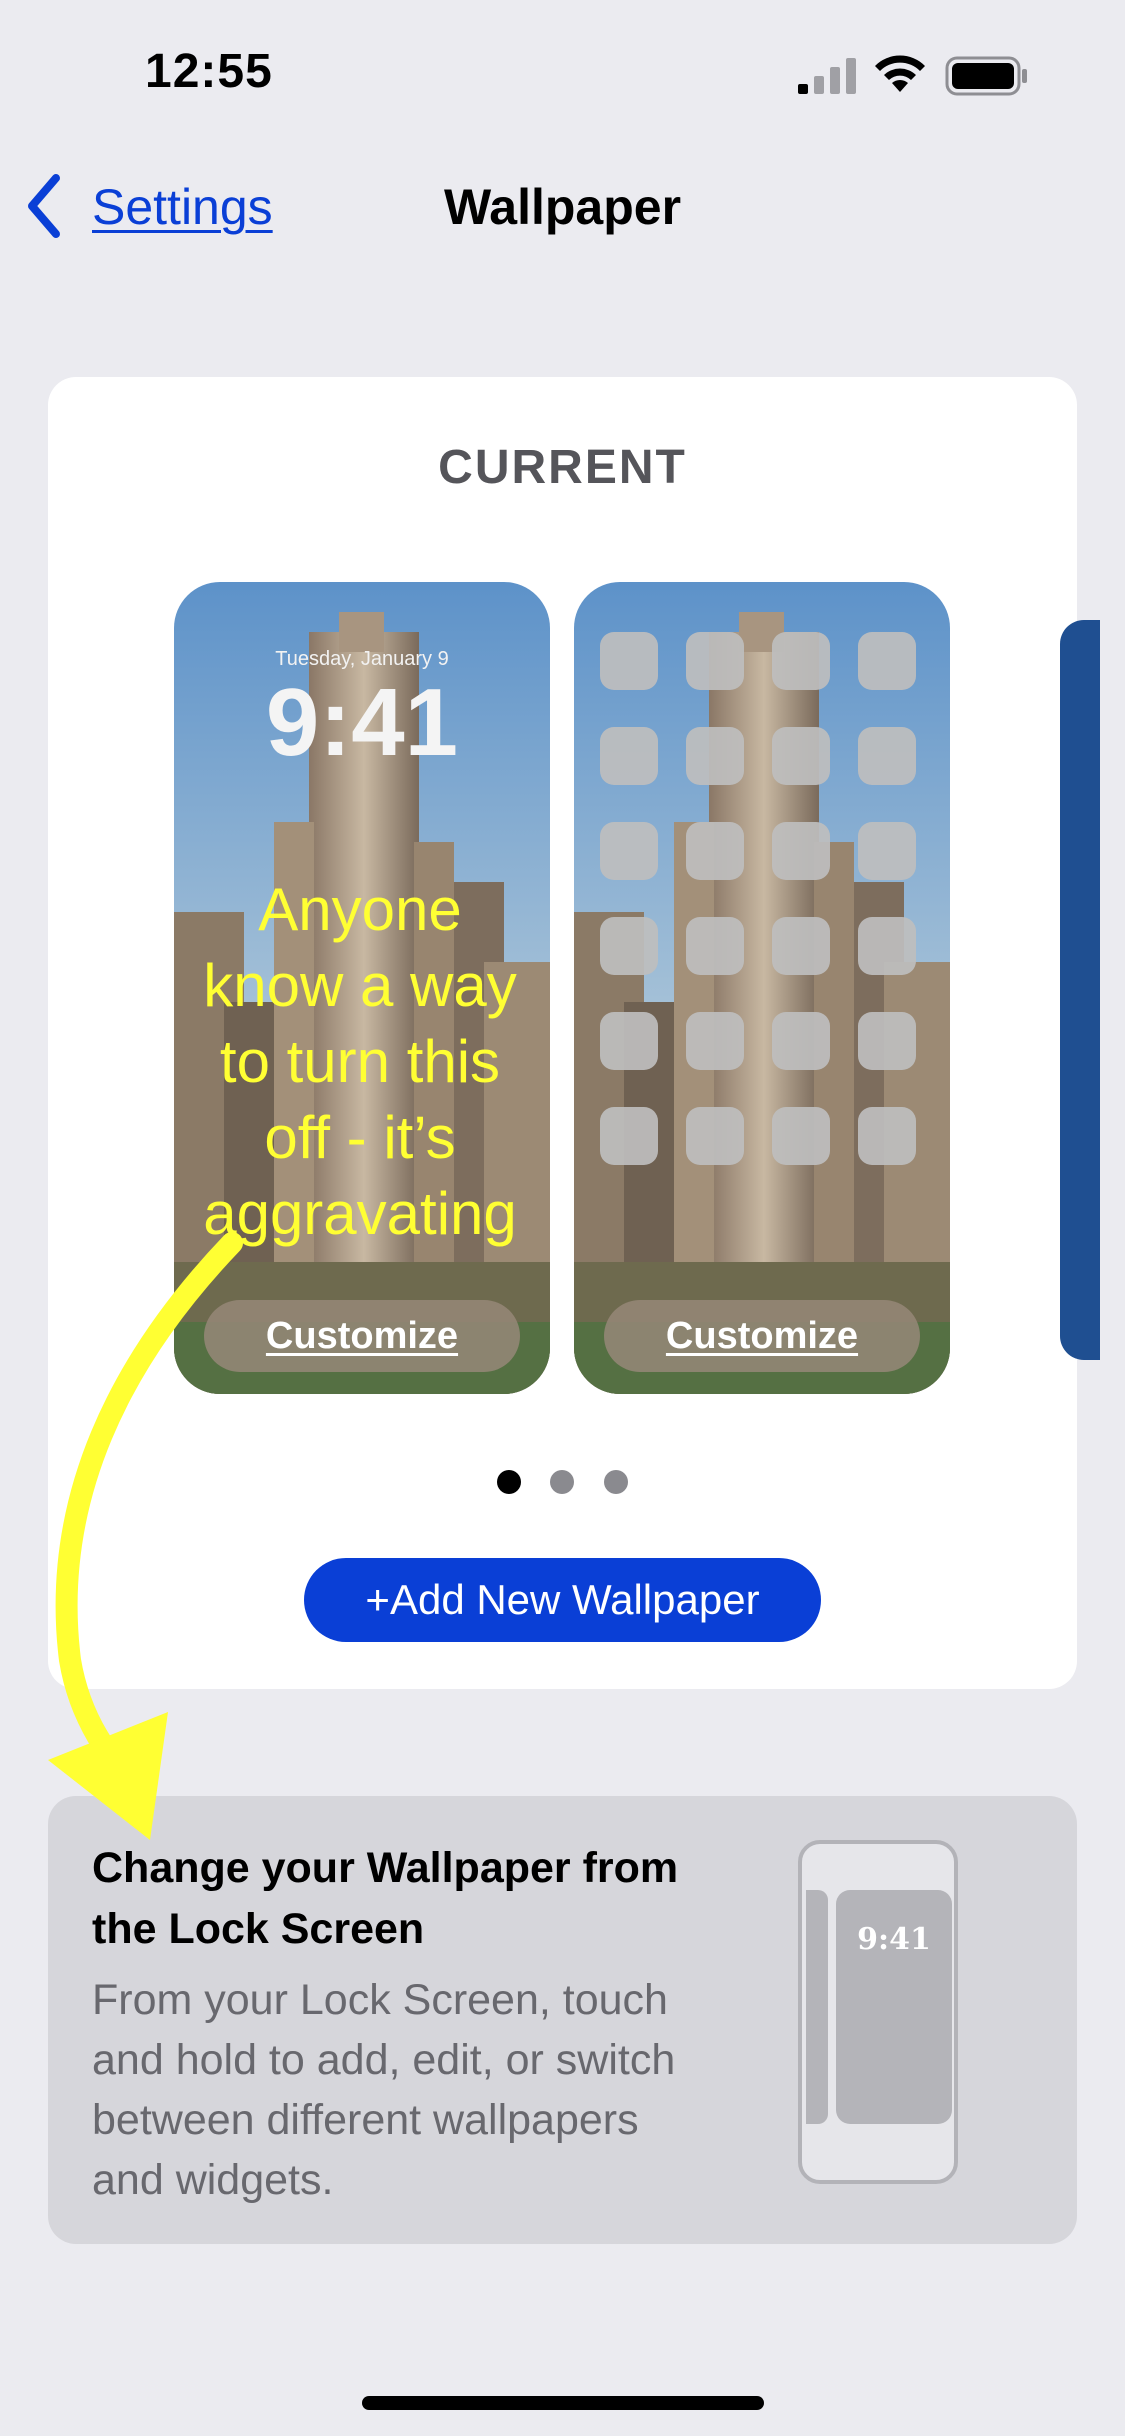 Image resolution: width=1125 pixels, height=2436 pixels. Describe the element at coordinates (360, 909) in the screenshot. I see `annotation-line: Anyone` at that location.